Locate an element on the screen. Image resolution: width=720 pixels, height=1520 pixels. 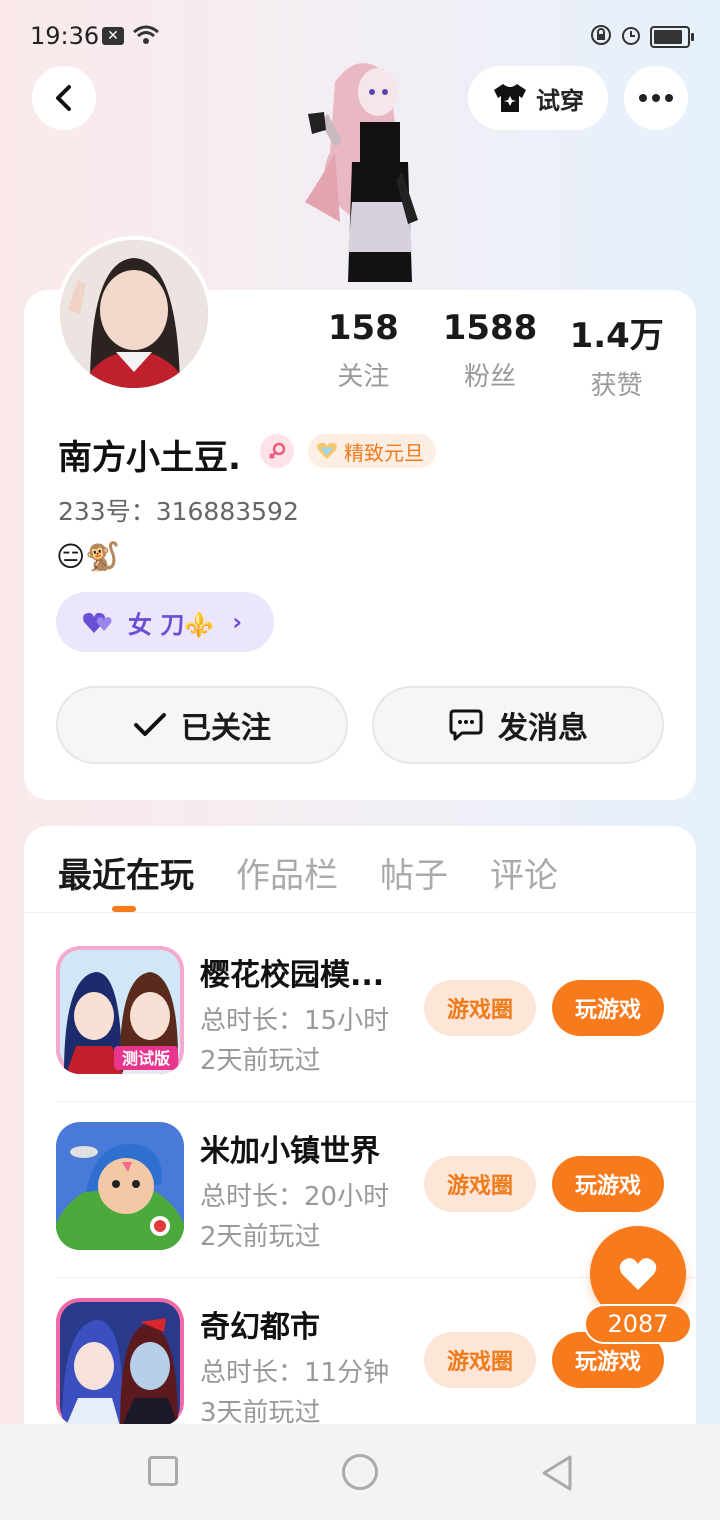
stat-likes: 1.4万 获赞 is located at coordinates (616, 355).